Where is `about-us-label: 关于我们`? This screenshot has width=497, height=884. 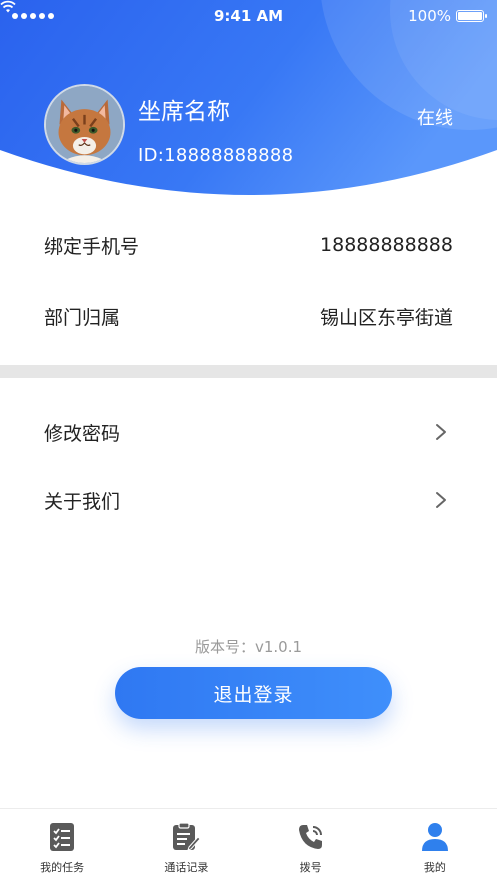
about-us-label: 关于我们 is located at coordinates (82, 501).